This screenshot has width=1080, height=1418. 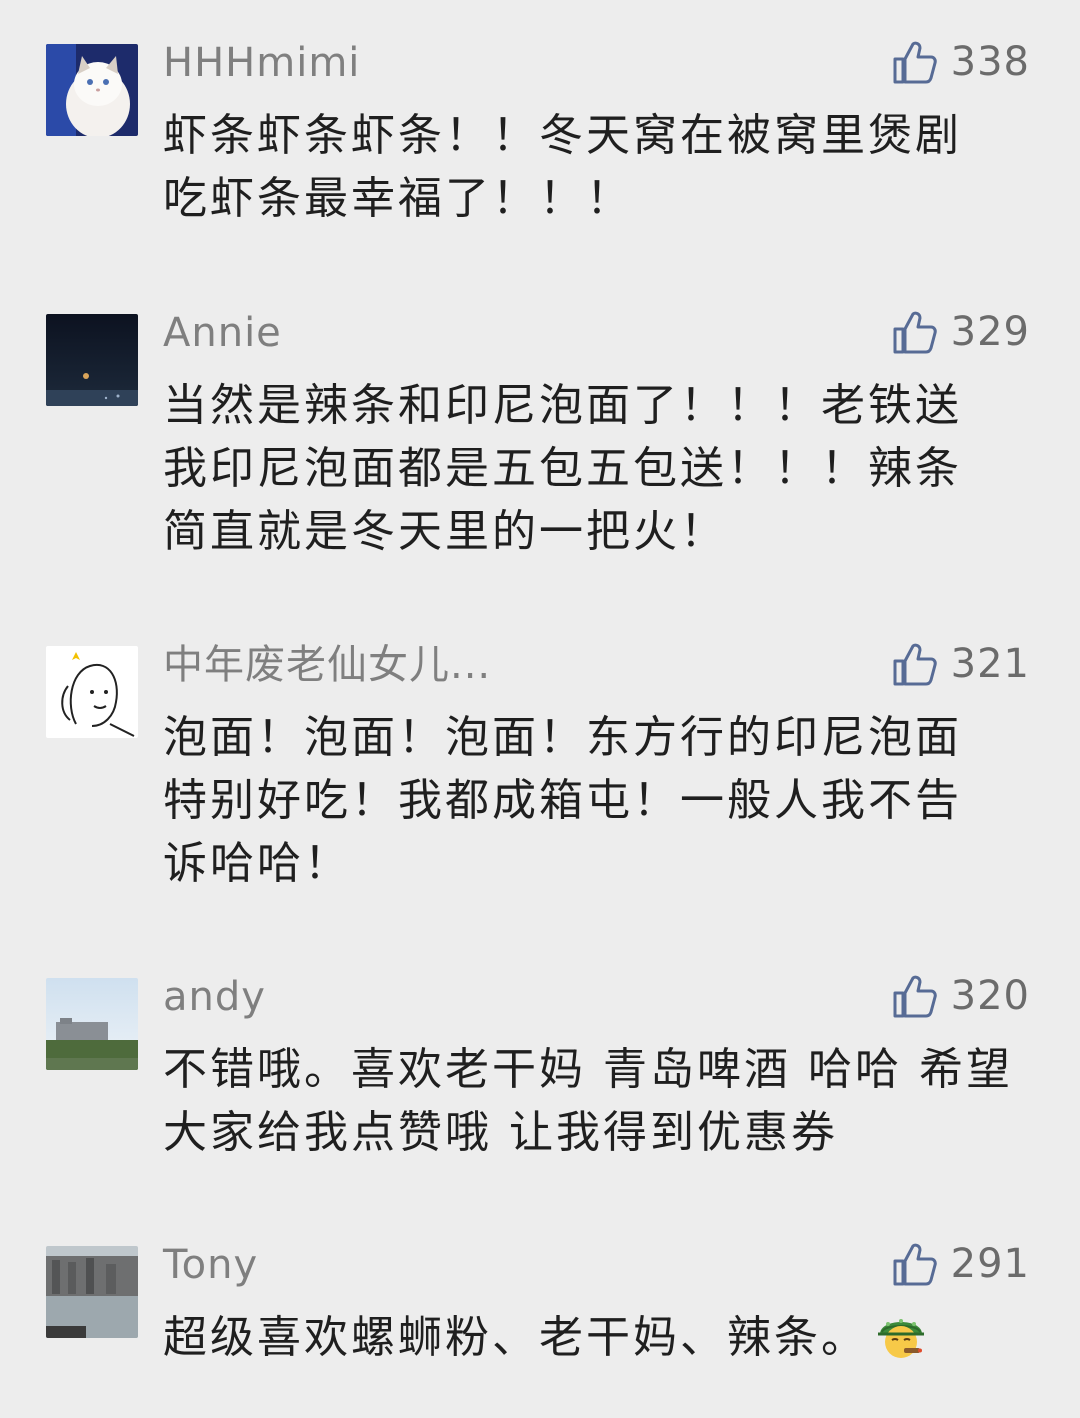 What do you see at coordinates (588, 1069) in the screenshot?
I see `comment-line: 不错哦。喜欢老干妈 青岛啤酒 哈哈 希望` at bounding box center [588, 1069].